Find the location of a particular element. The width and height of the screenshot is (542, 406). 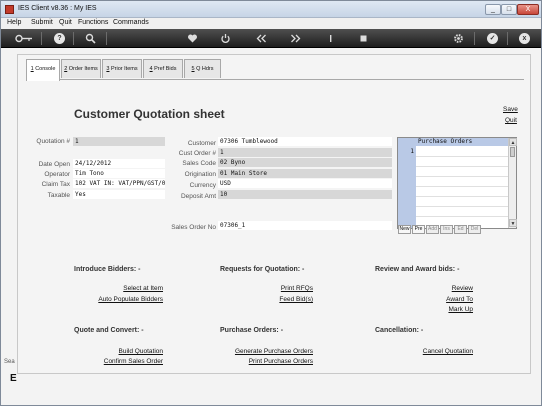

introduce-bidders-title: Introduce Bidders: - is located at coordinates (107, 269).